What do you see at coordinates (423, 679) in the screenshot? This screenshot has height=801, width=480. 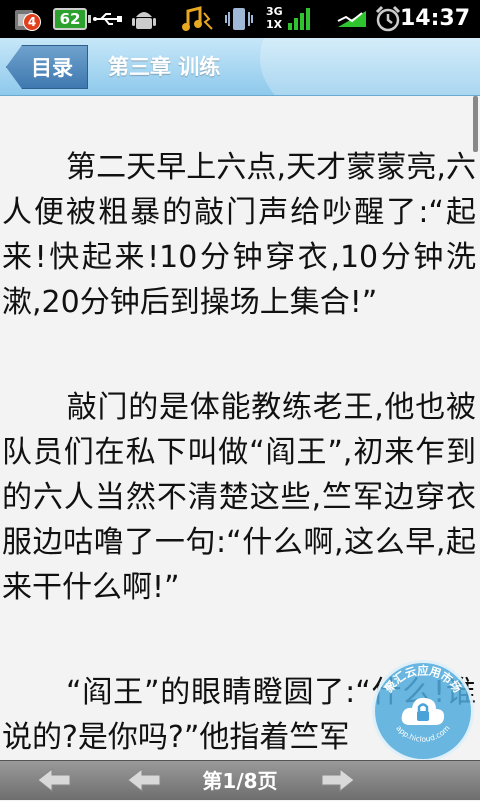 I see `svg-text: 聚汇云应用市场` at bounding box center [423, 679].